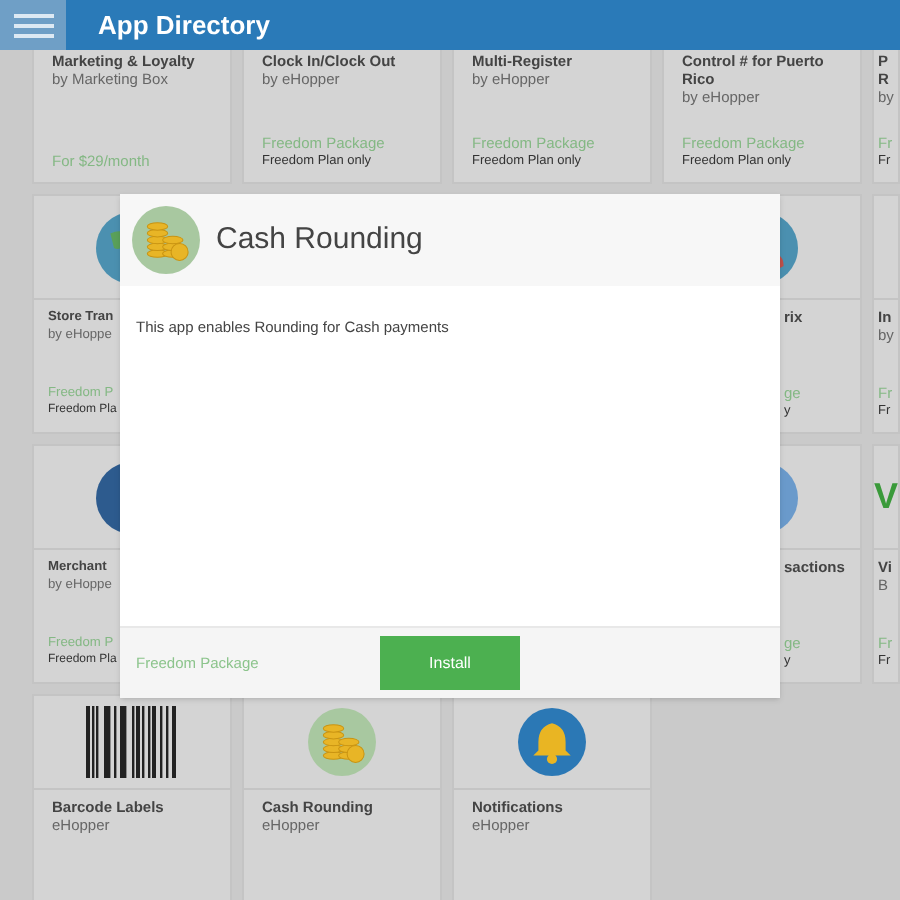 This screenshot has height=900, width=900. What do you see at coordinates (184, 25) in the screenshot?
I see `page-title: App Directory` at bounding box center [184, 25].